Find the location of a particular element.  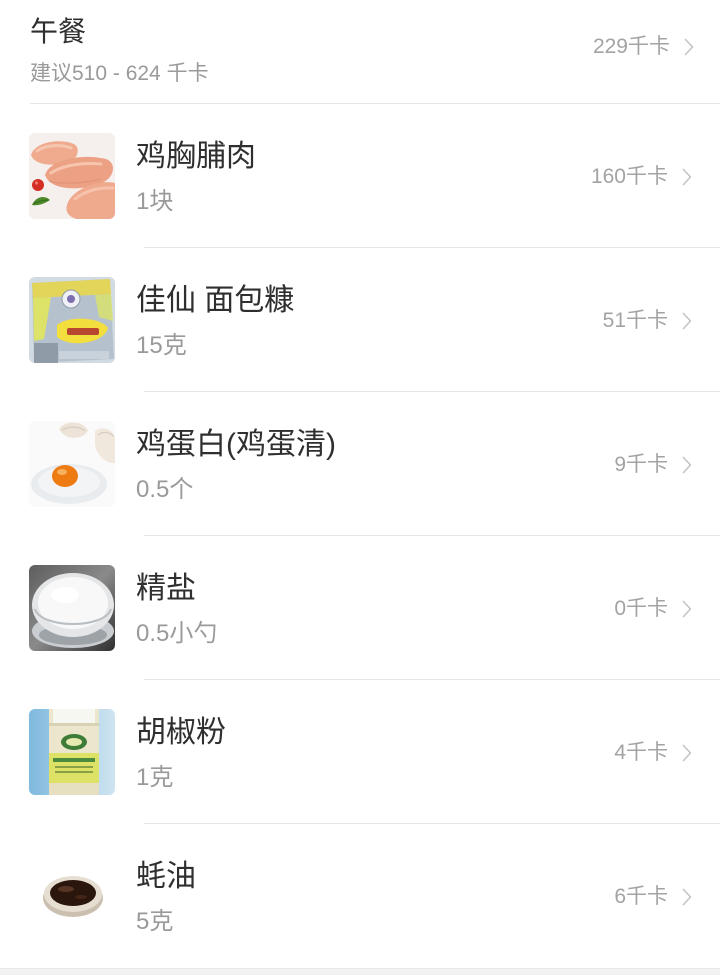

meal-suggested-calories: 建议510 - 624 千卡 is located at coordinates (119, 73).